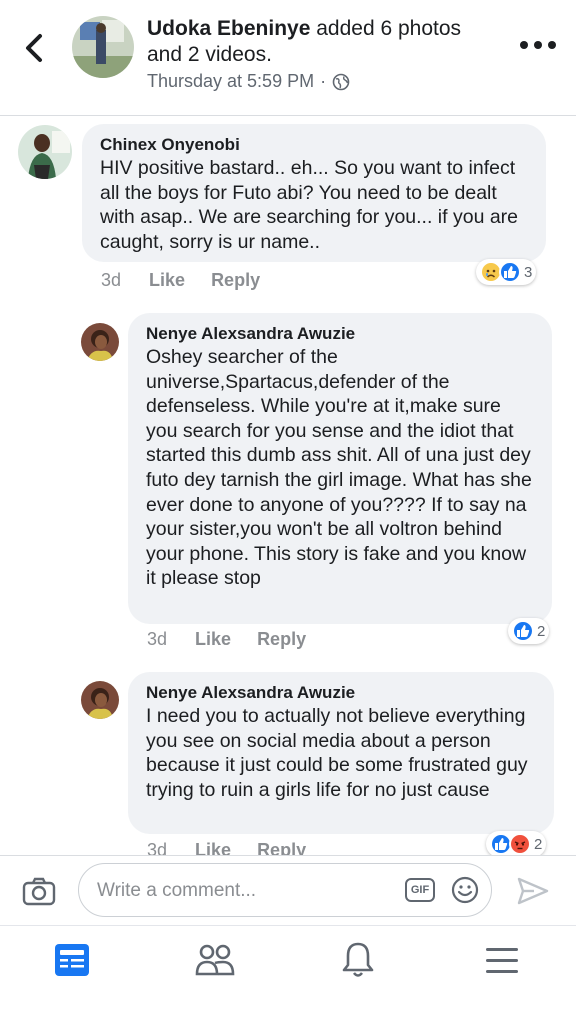 The image size is (576, 1024). What do you see at coordinates (230, 81) in the screenshot?
I see `post-timestamp: Thursday at 5:59 PM` at bounding box center [230, 81].